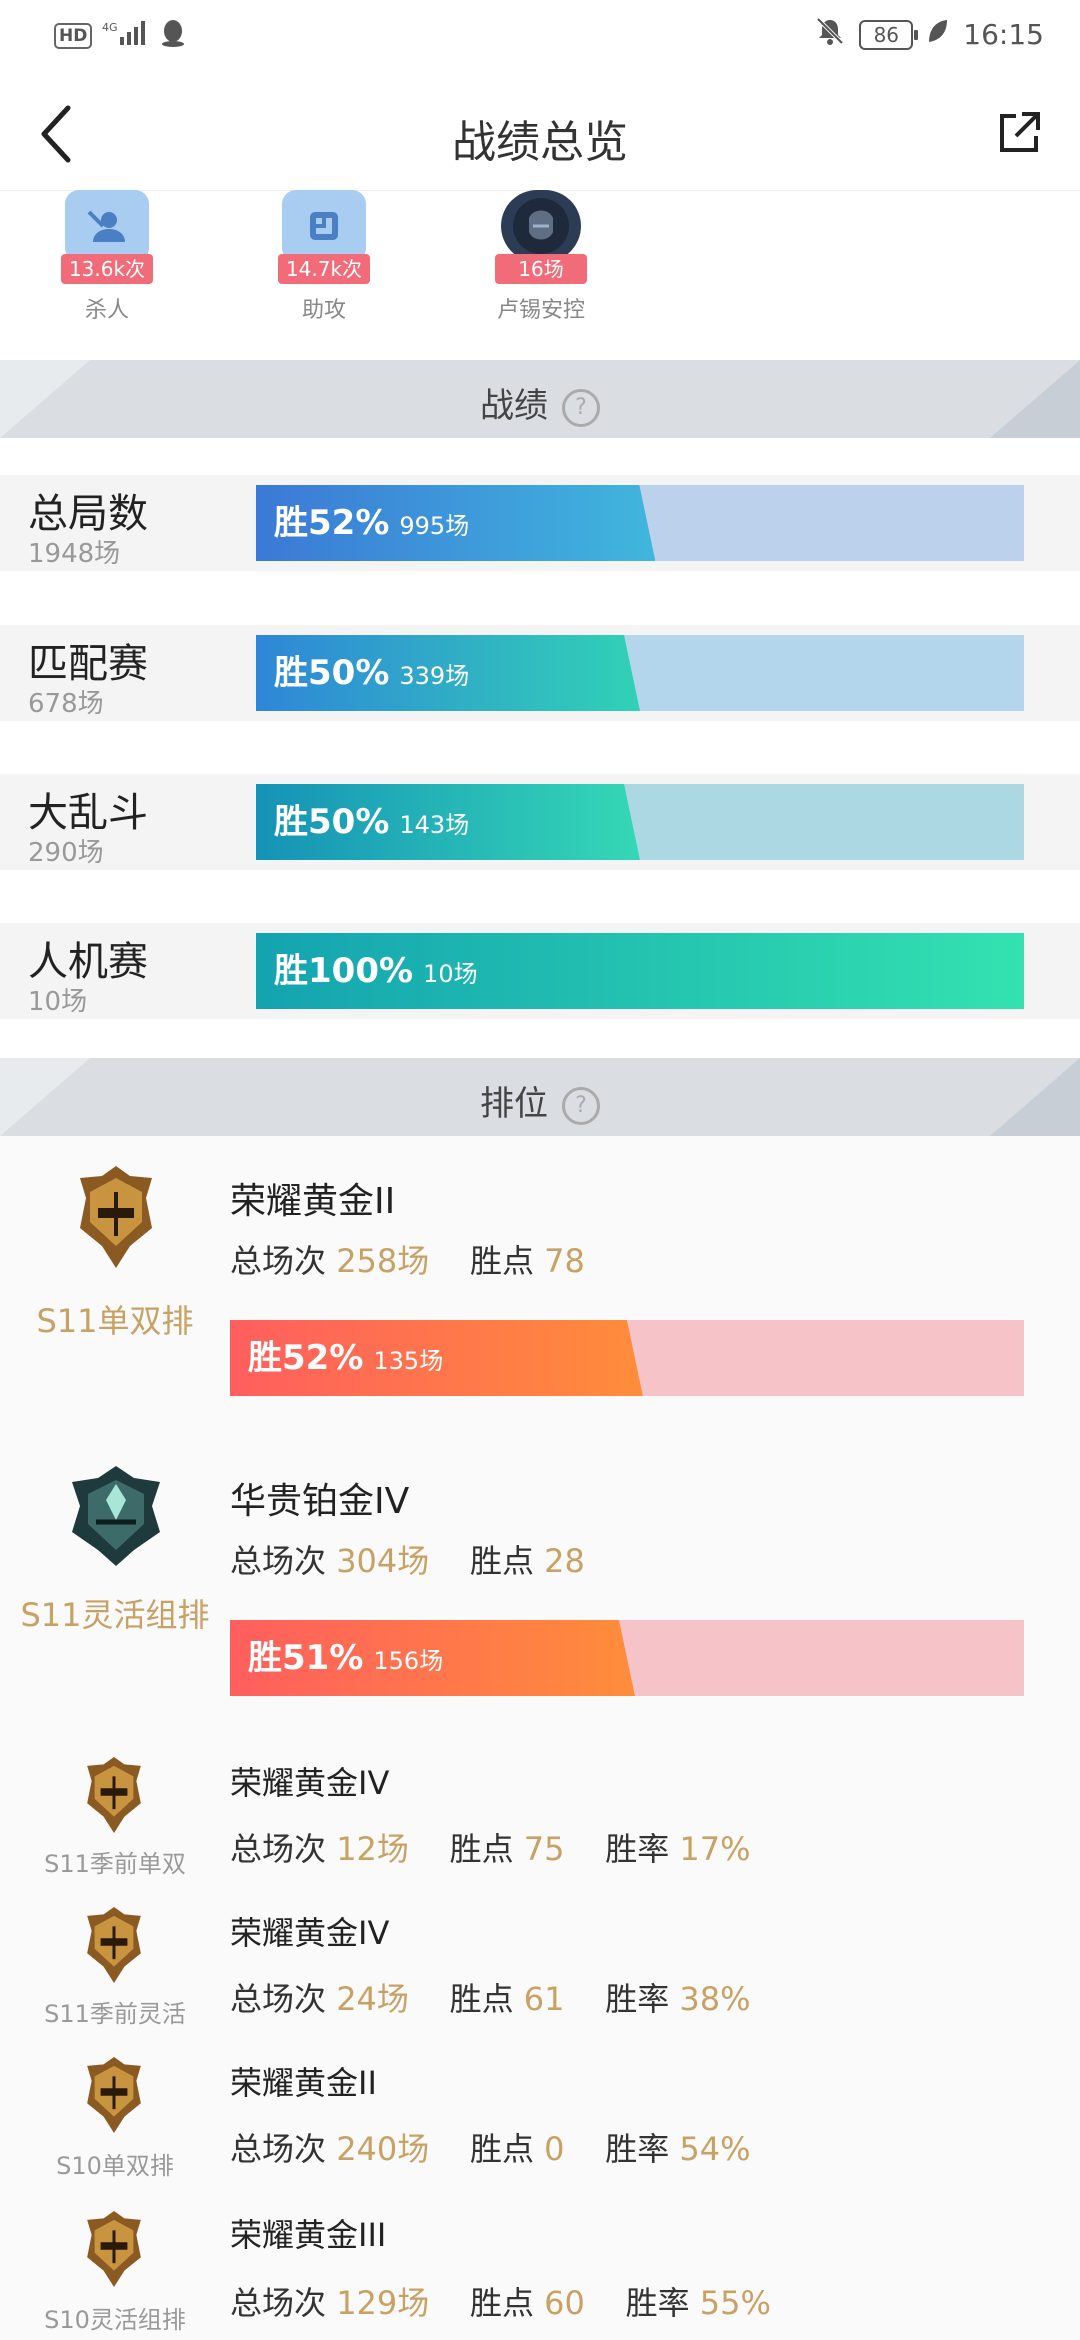 This screenshot has width=1080, height=2340. I want to click on win-rate-bar: 胜52% 995场, so click(640, 523).